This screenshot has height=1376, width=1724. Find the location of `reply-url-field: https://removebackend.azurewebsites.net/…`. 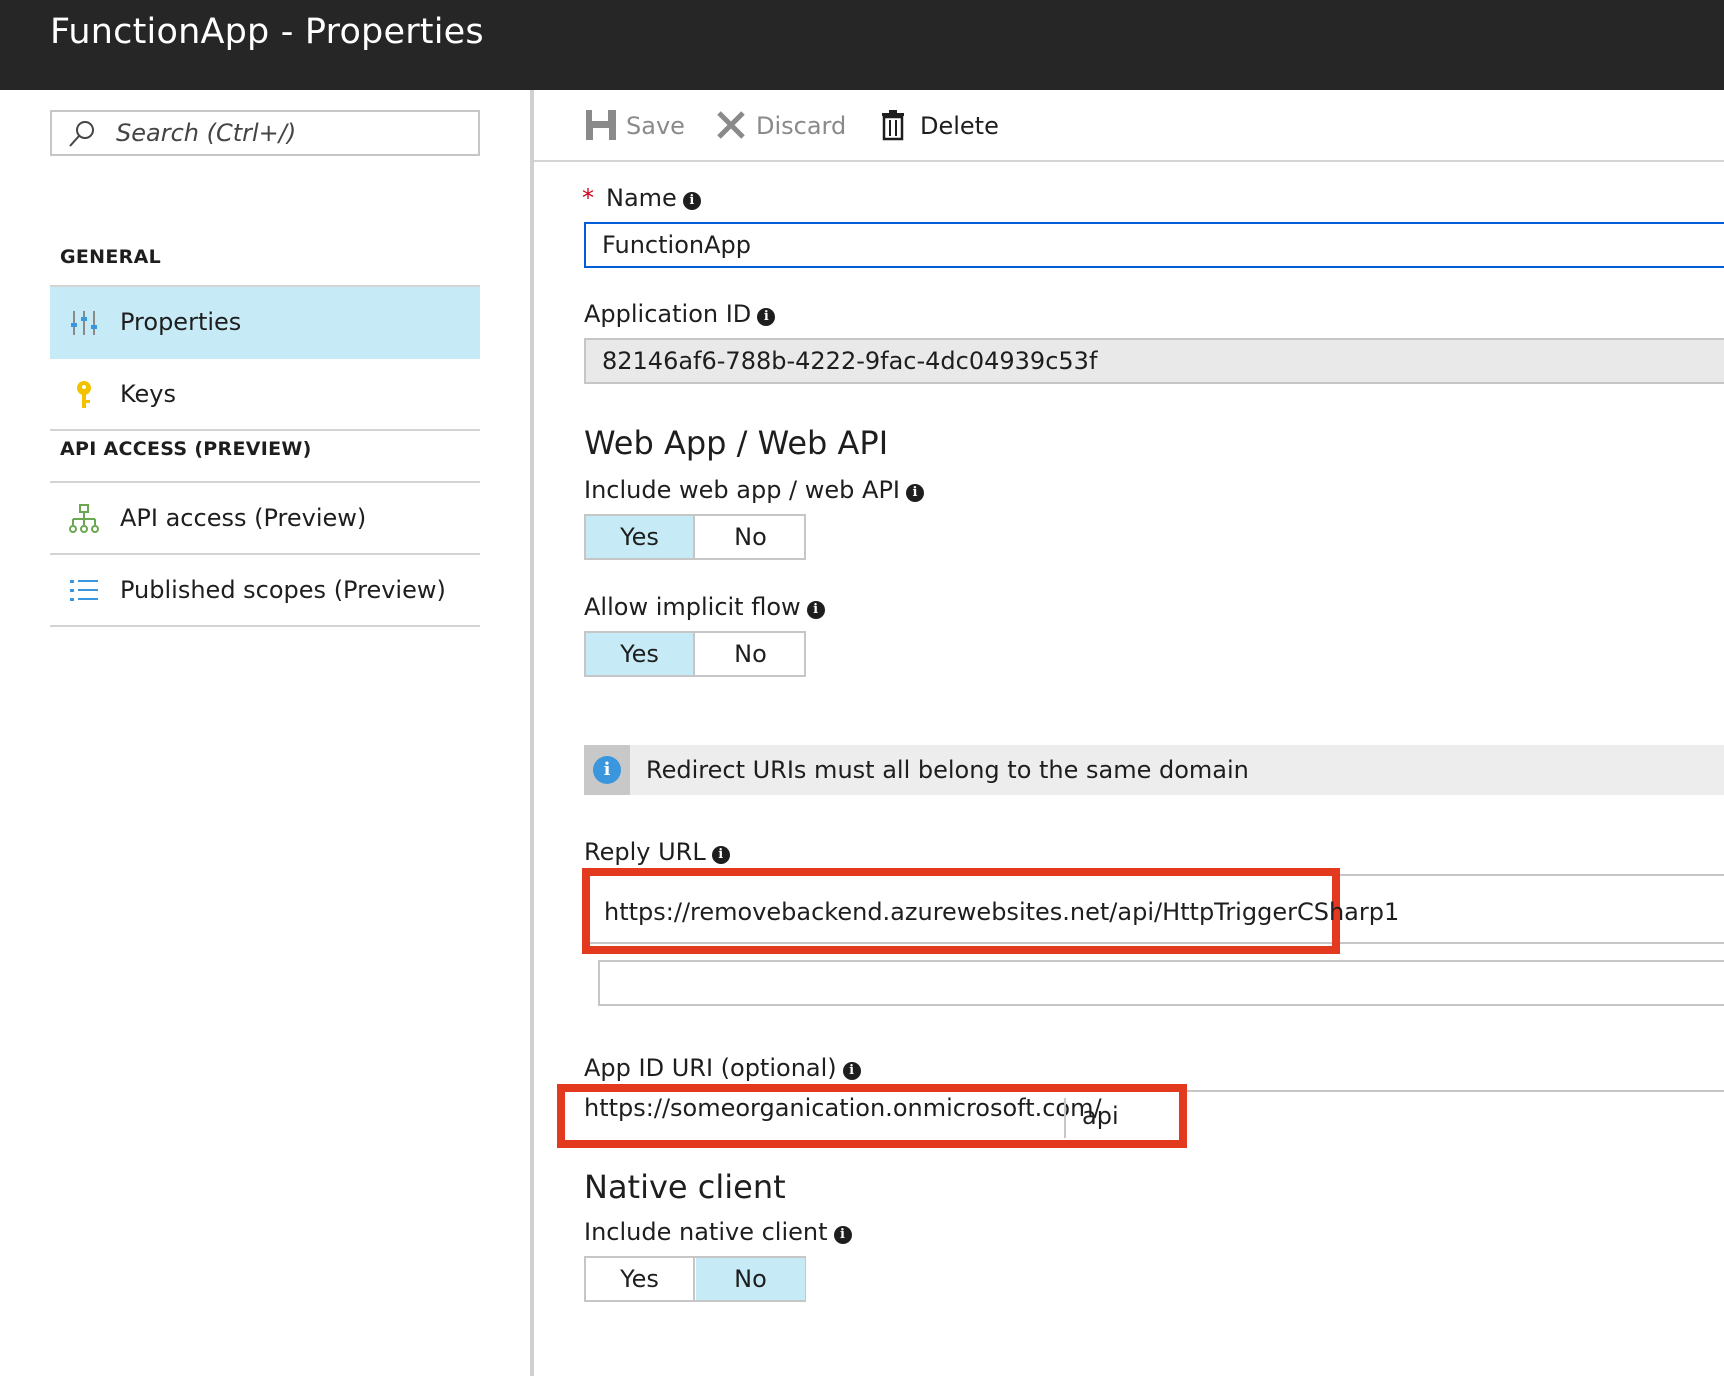

reply-url-field: https://removebackend.azurewebsites.net/… is located at coordinates (1001, 912).